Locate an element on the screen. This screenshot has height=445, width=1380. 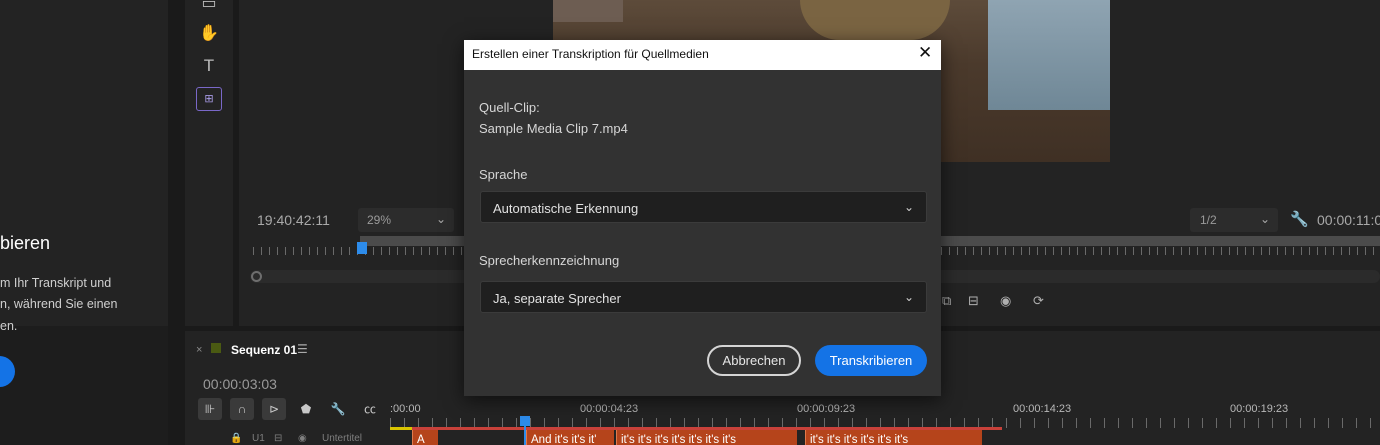
camera-icon: ◉ is located at coordinates (1005, 301).